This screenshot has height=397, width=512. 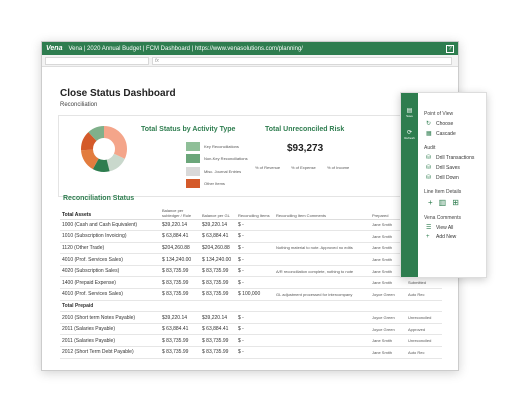 I want to click on subledger-balance-cell, so click(x=180, y=306).